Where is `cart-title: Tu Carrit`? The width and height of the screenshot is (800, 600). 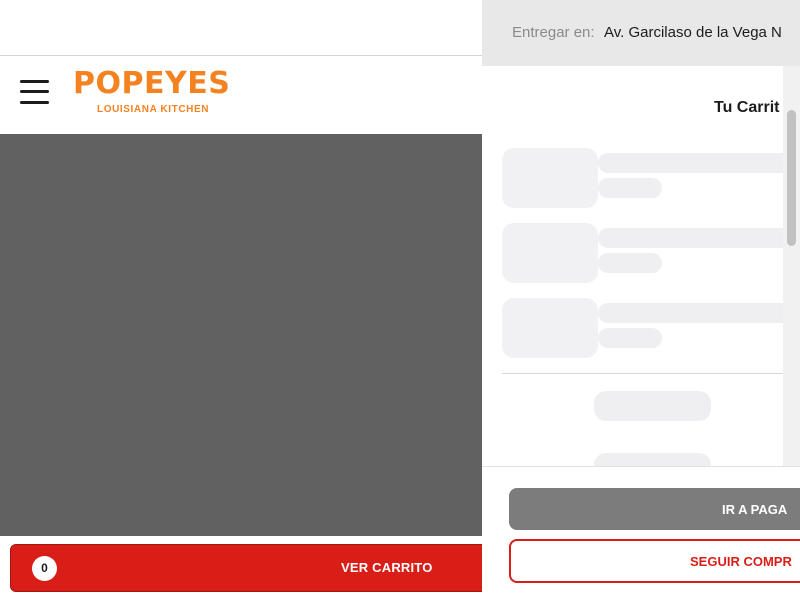 cart-title: Tu Carrit is located at coordinates (747, 107).